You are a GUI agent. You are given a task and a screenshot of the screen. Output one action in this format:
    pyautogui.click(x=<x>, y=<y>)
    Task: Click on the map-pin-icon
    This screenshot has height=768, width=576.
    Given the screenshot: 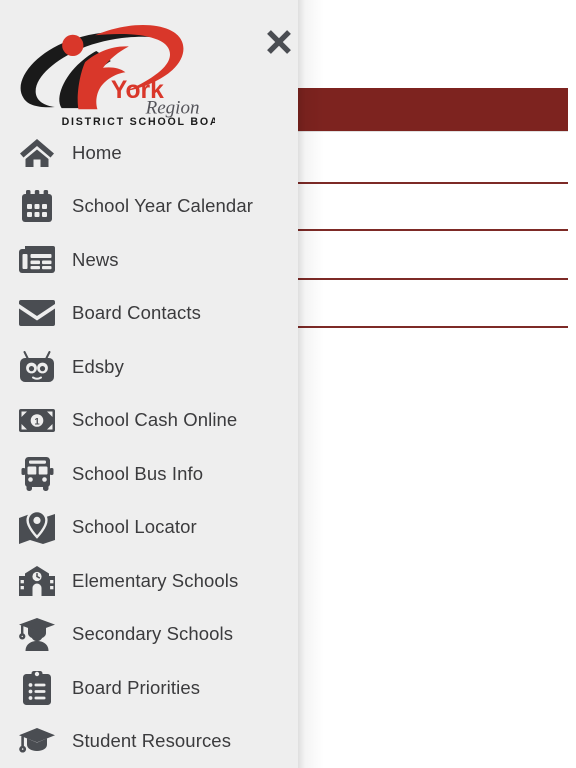 What is the action you would take?
    pyautogui.click(x=37, y=527)
    